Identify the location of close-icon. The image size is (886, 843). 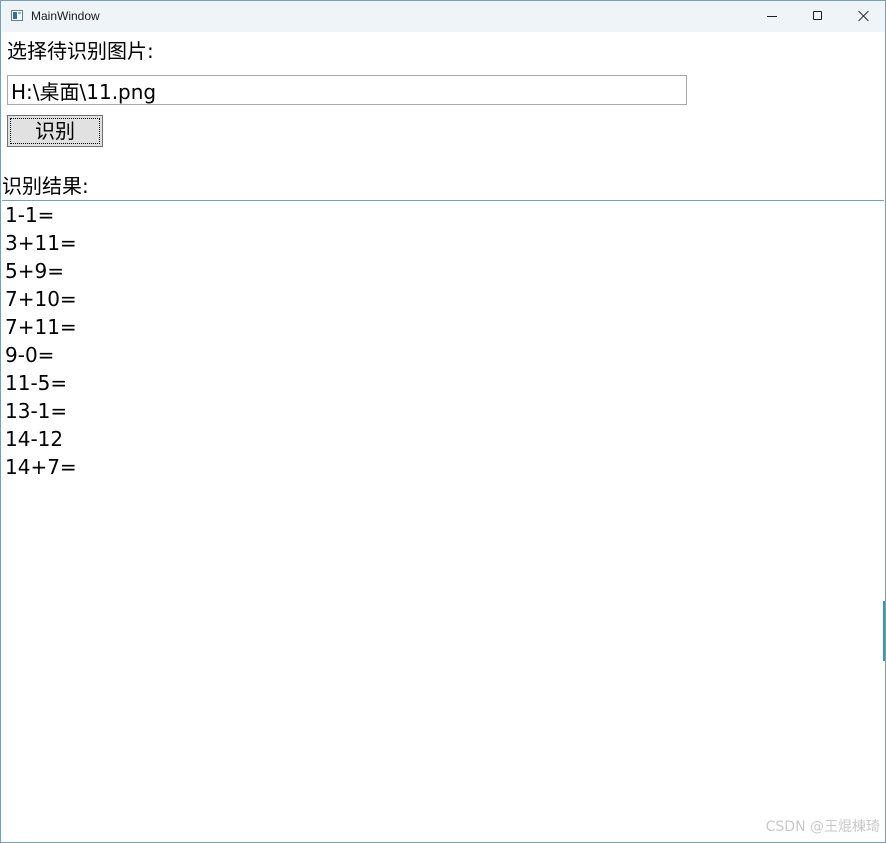
(864, 16).